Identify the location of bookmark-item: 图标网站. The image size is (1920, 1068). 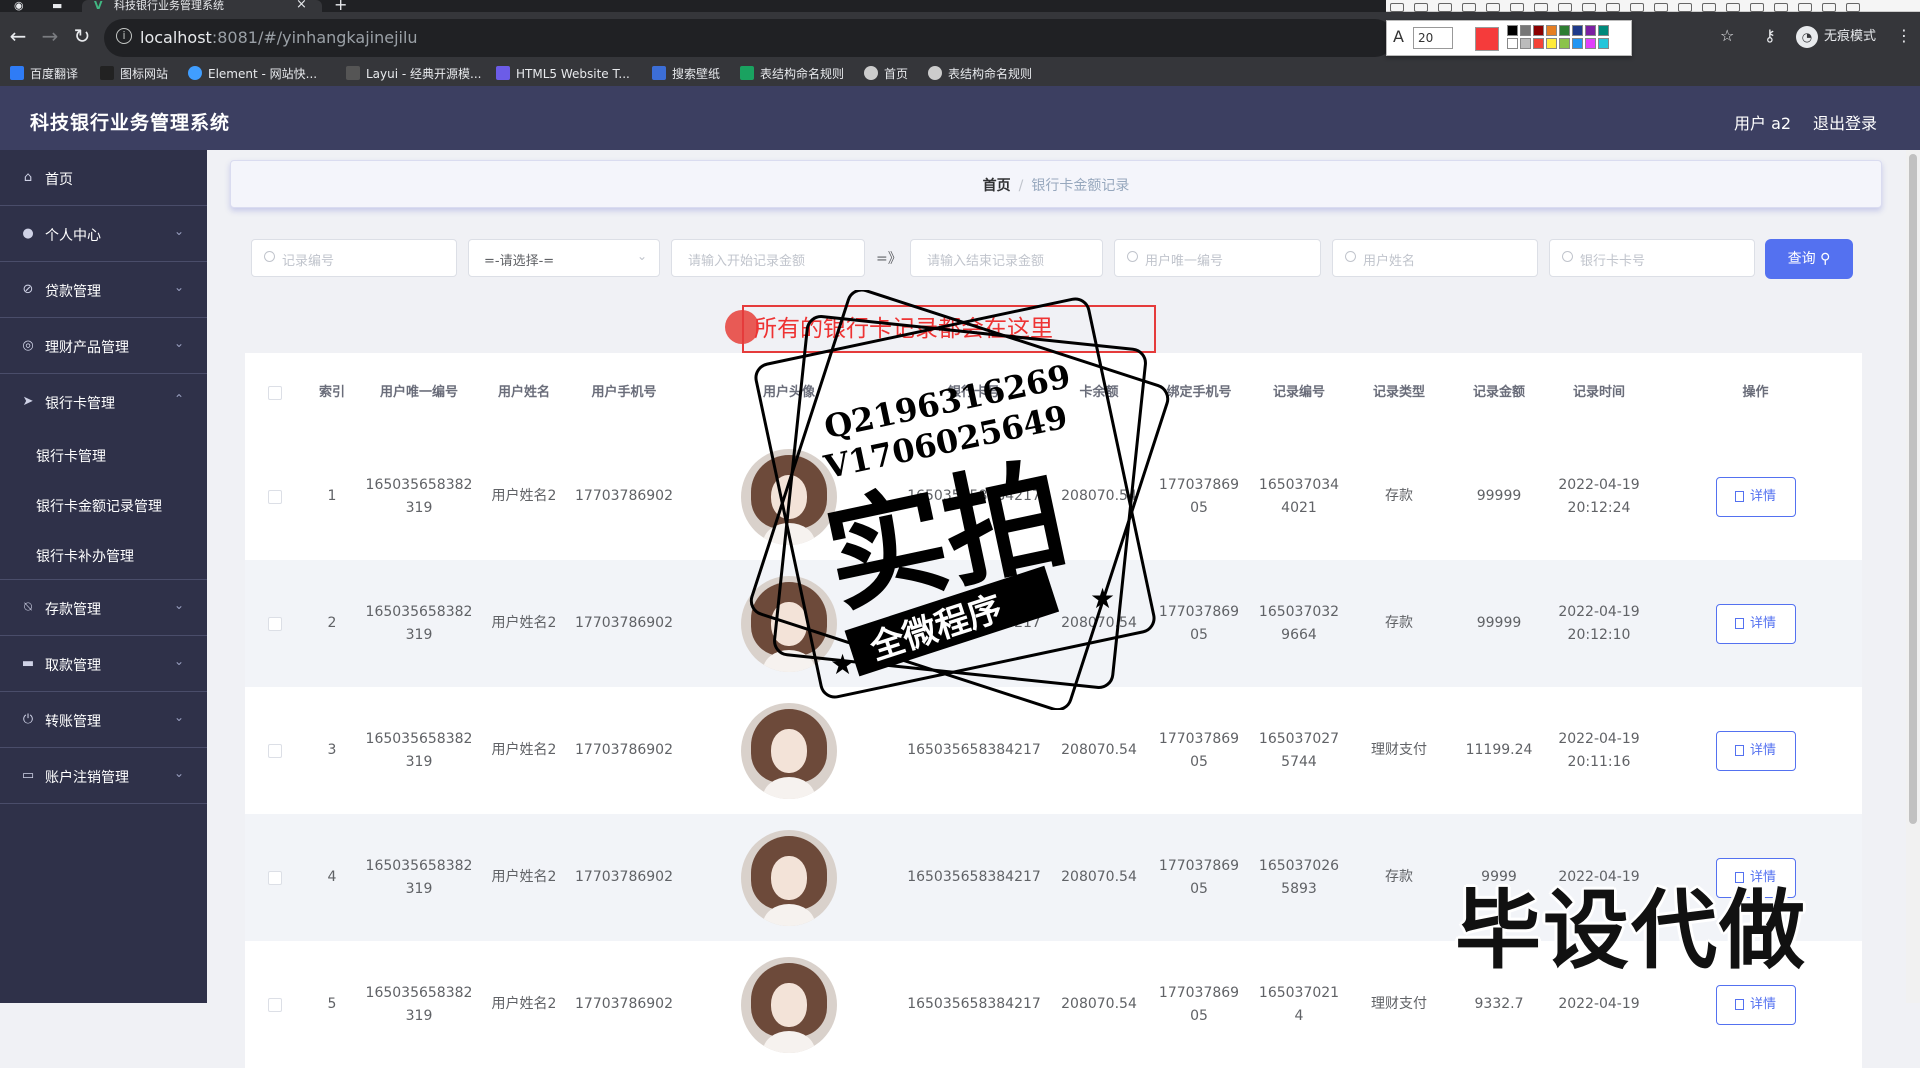
(134, 74).